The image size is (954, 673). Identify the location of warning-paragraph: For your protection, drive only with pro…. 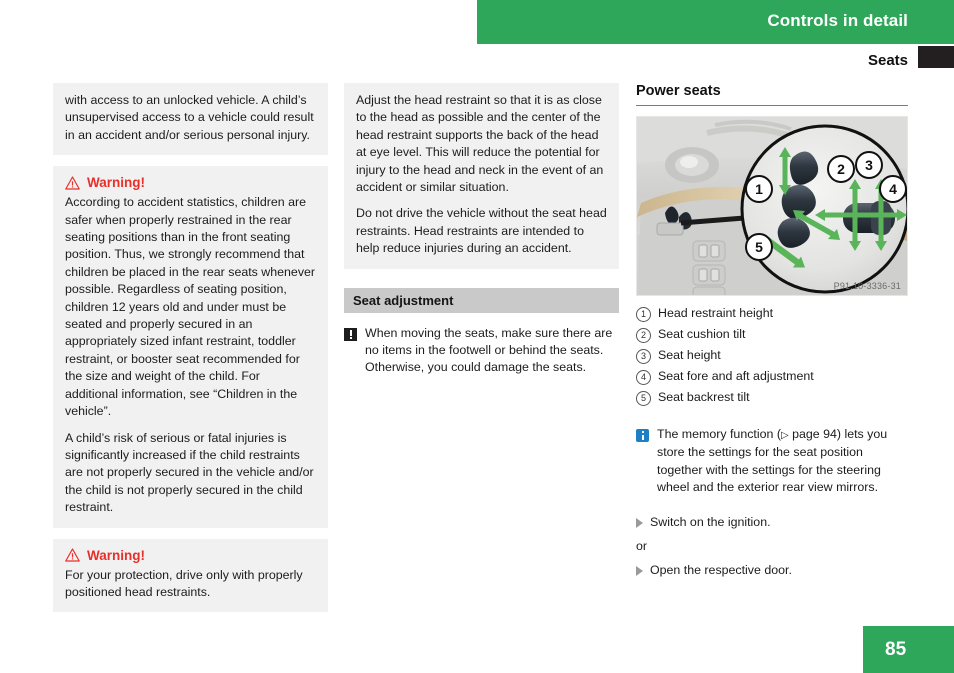
(184, 583).